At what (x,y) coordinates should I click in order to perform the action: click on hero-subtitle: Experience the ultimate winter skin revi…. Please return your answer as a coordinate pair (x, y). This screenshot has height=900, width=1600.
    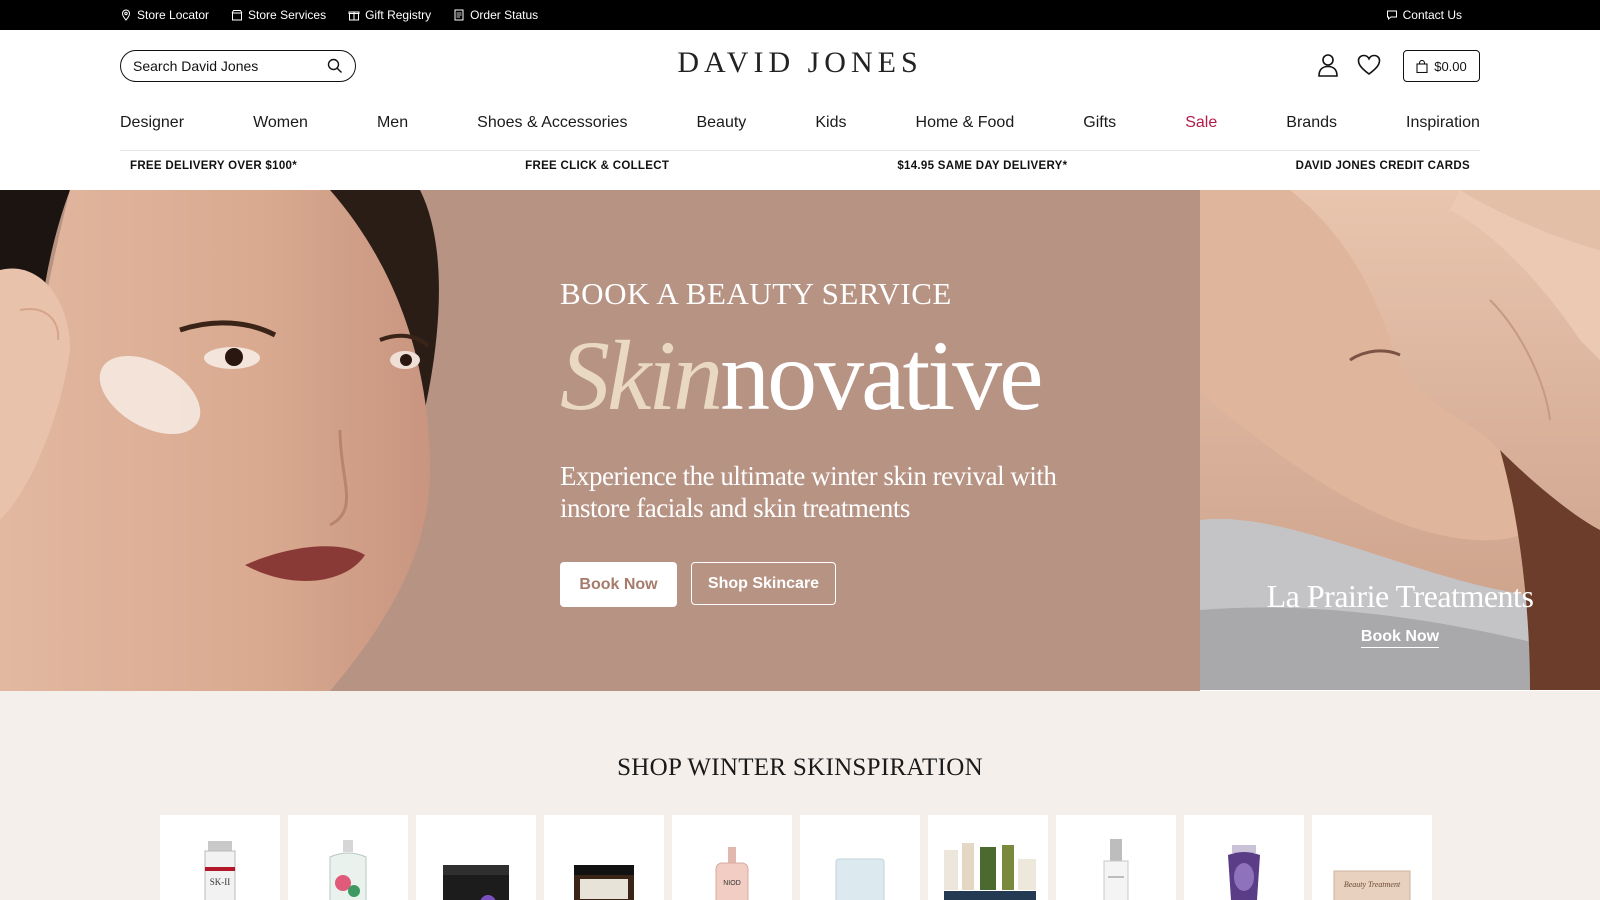
    Looking at the image, I should click on (808, 492).